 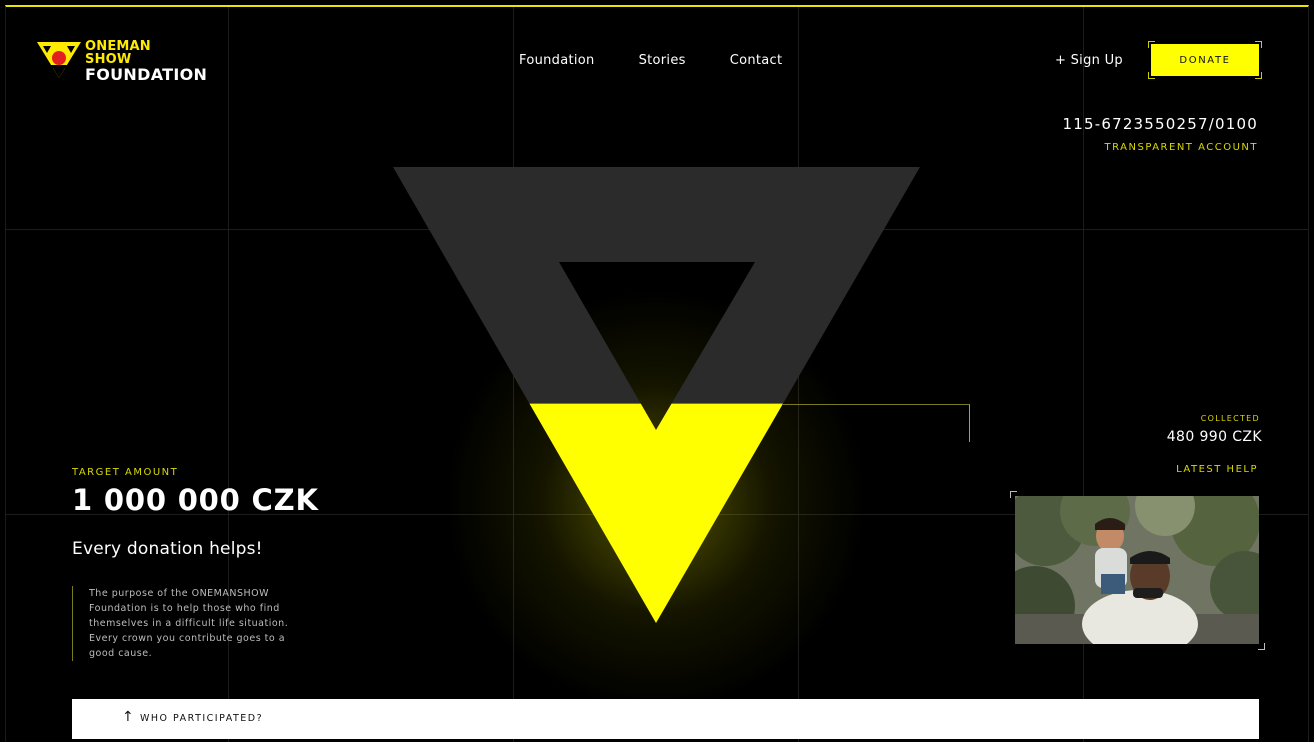 I want to click on collected-value: 480 990 CZK, so click(x=1214, y=437).